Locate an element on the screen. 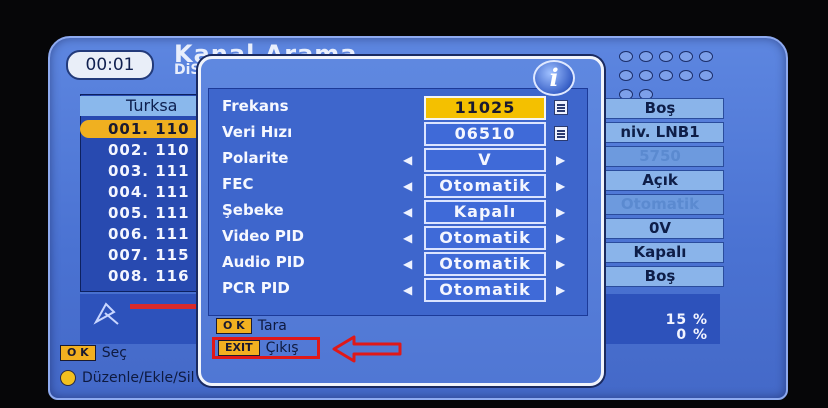 The width and height of the screenshot is (828, 408). channel-list-item: 007. 115 is located at coordinates (149, 255).